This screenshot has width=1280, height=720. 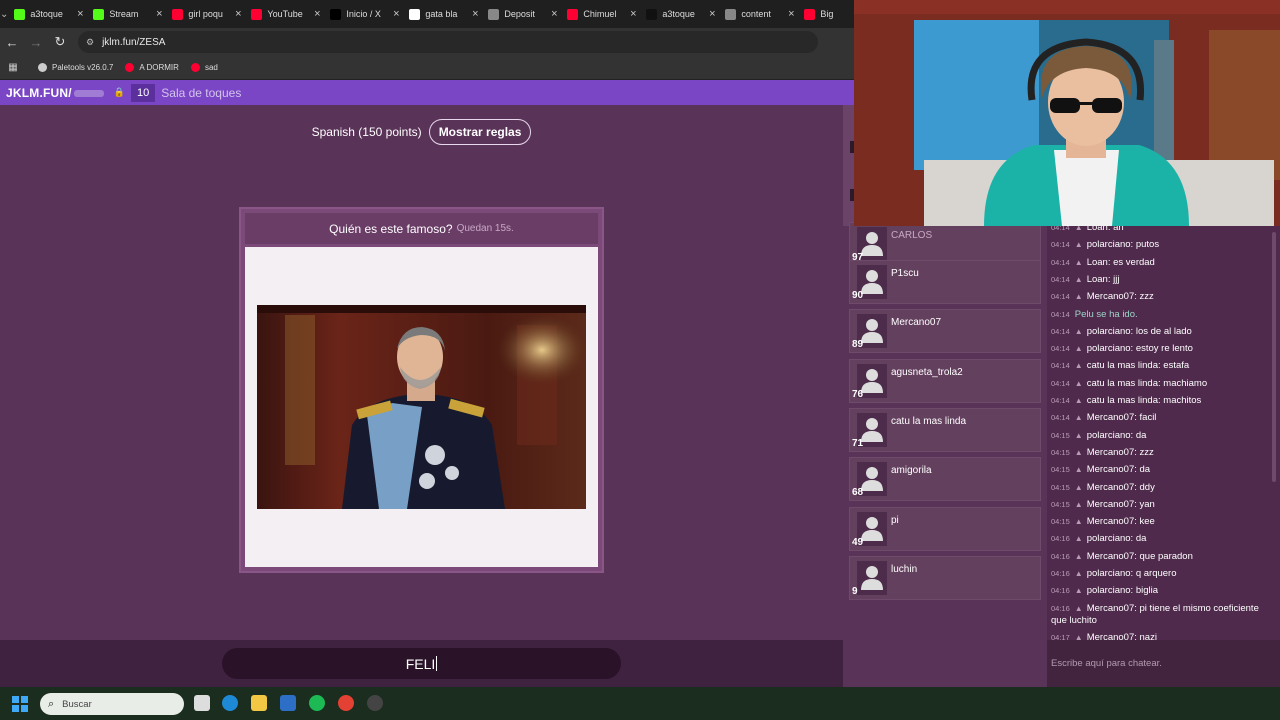 What do you see at coordinates (1148, 418) in the screenshot?
I see `chat-text: facil` at bounding box center [1148, 418].